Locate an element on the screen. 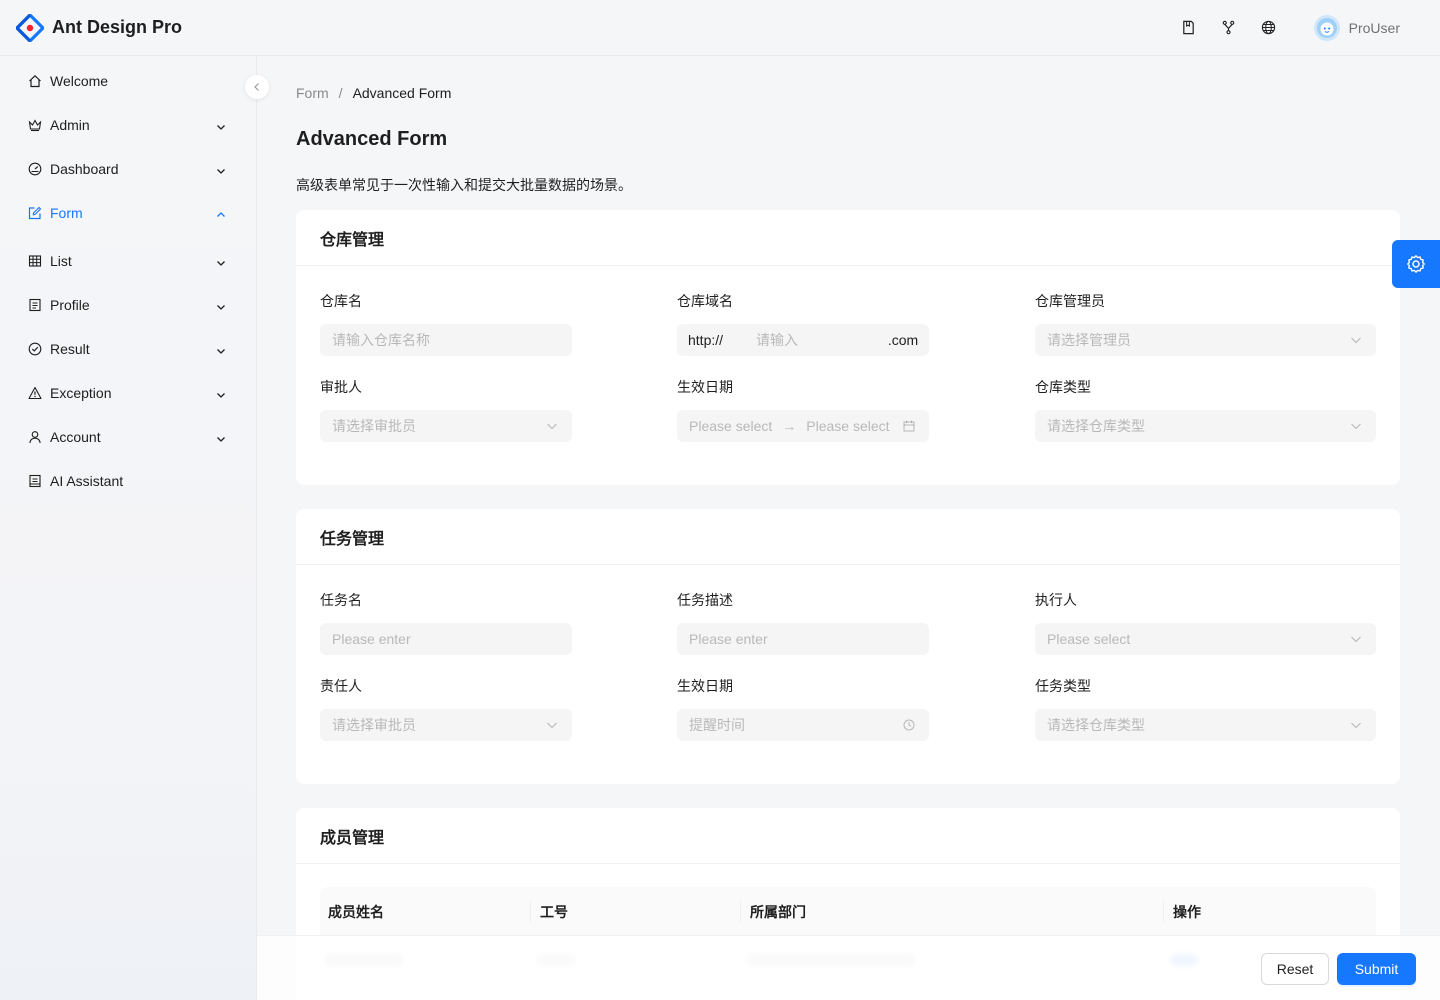  sidebar-item-list: List is located at coordinates (124, 261).